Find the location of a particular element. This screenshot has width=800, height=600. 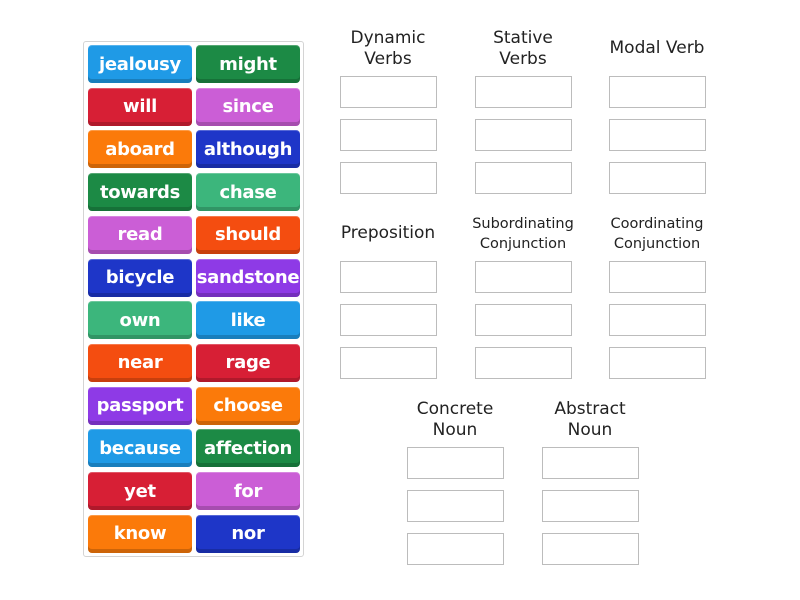

category-heading-line: Coordinating is located at coordinates (657, 224).